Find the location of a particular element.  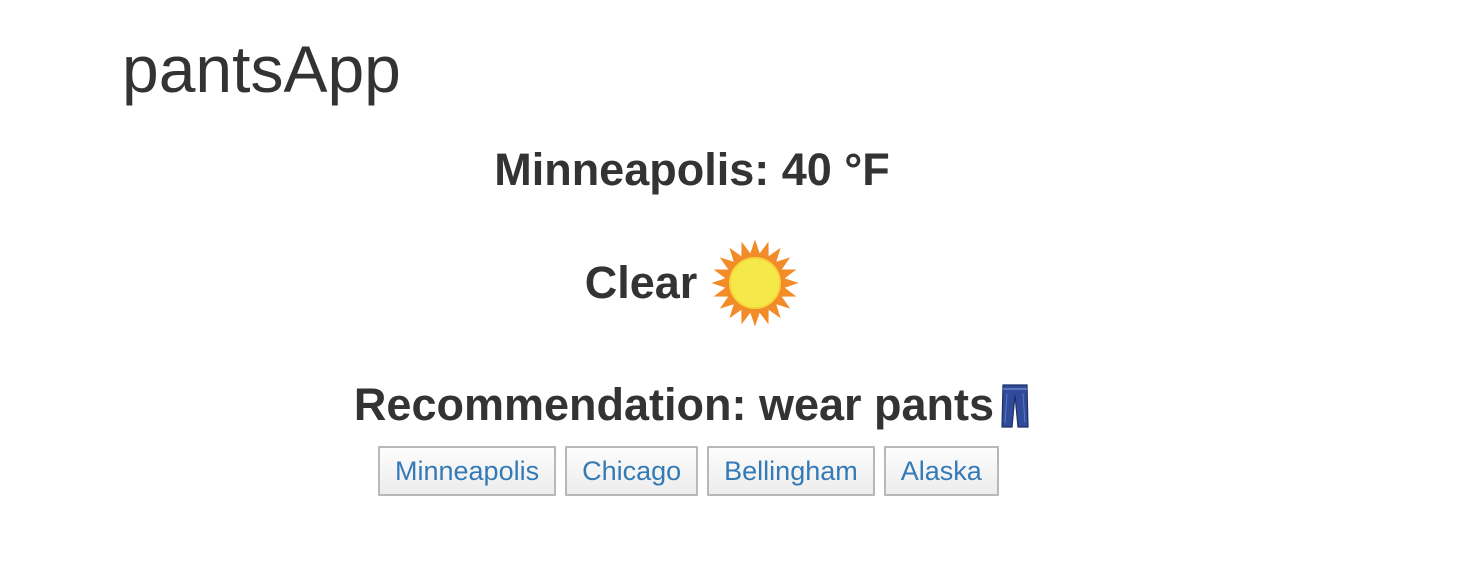

app-title: pantsApp is located at coordinates (261, 69).